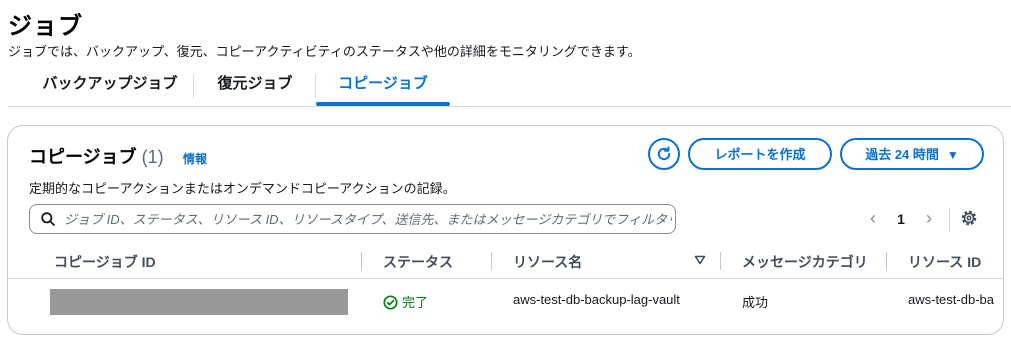  Describe the element at coordinates (969, 218) in the screenshot. I see `settings-icon` at that location.